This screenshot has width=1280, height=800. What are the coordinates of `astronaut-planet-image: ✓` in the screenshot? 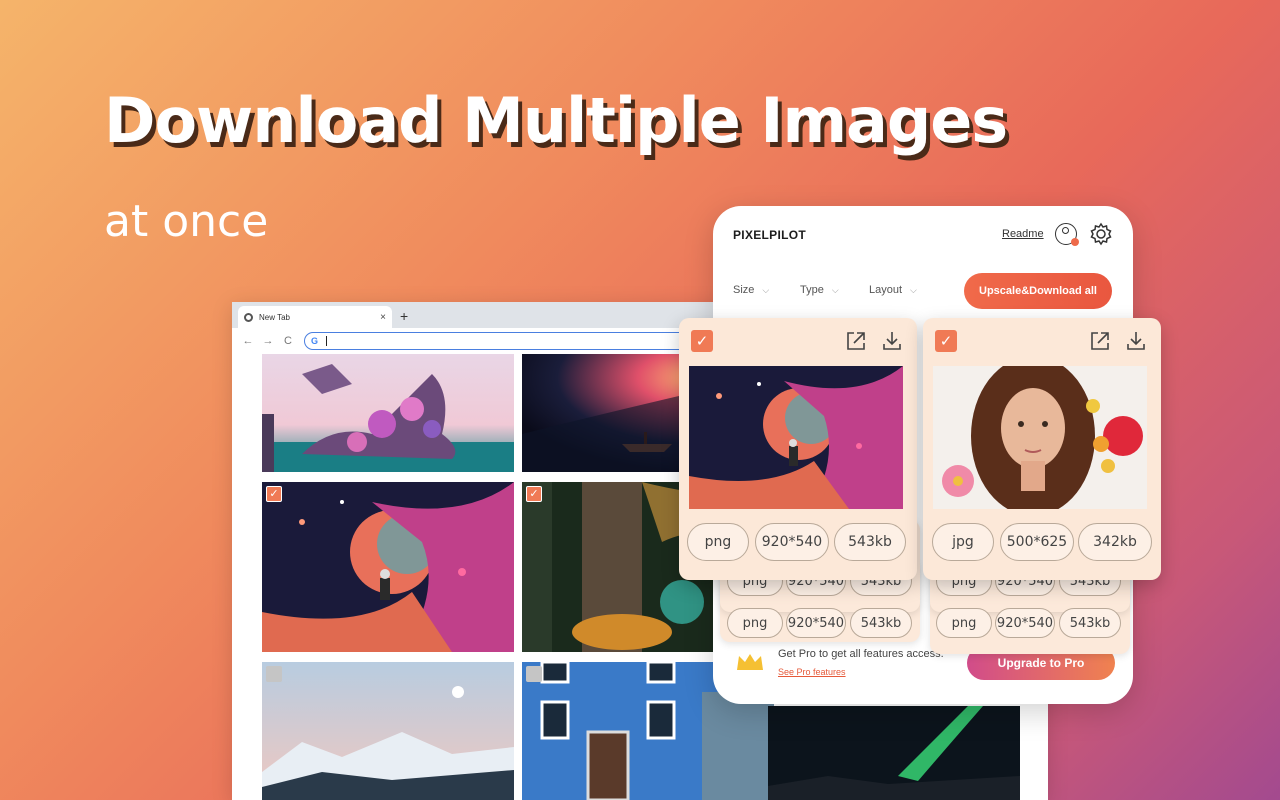 It's located at (388, 567).